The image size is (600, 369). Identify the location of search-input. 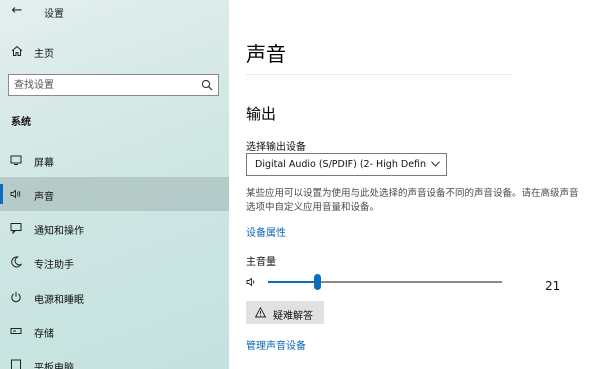
(101, 85).